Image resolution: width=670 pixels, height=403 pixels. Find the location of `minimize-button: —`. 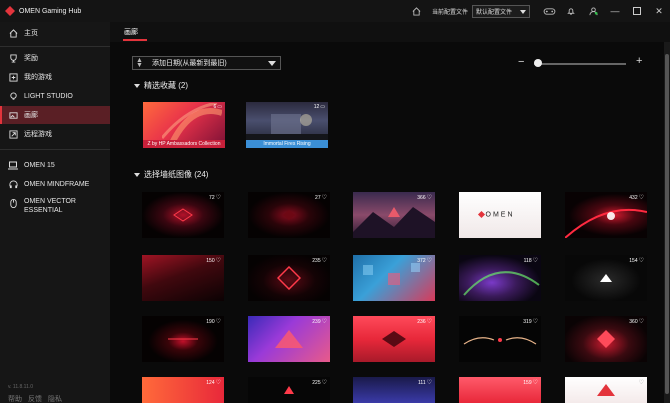

minimize-button: — is located at coordinates (615, 11).